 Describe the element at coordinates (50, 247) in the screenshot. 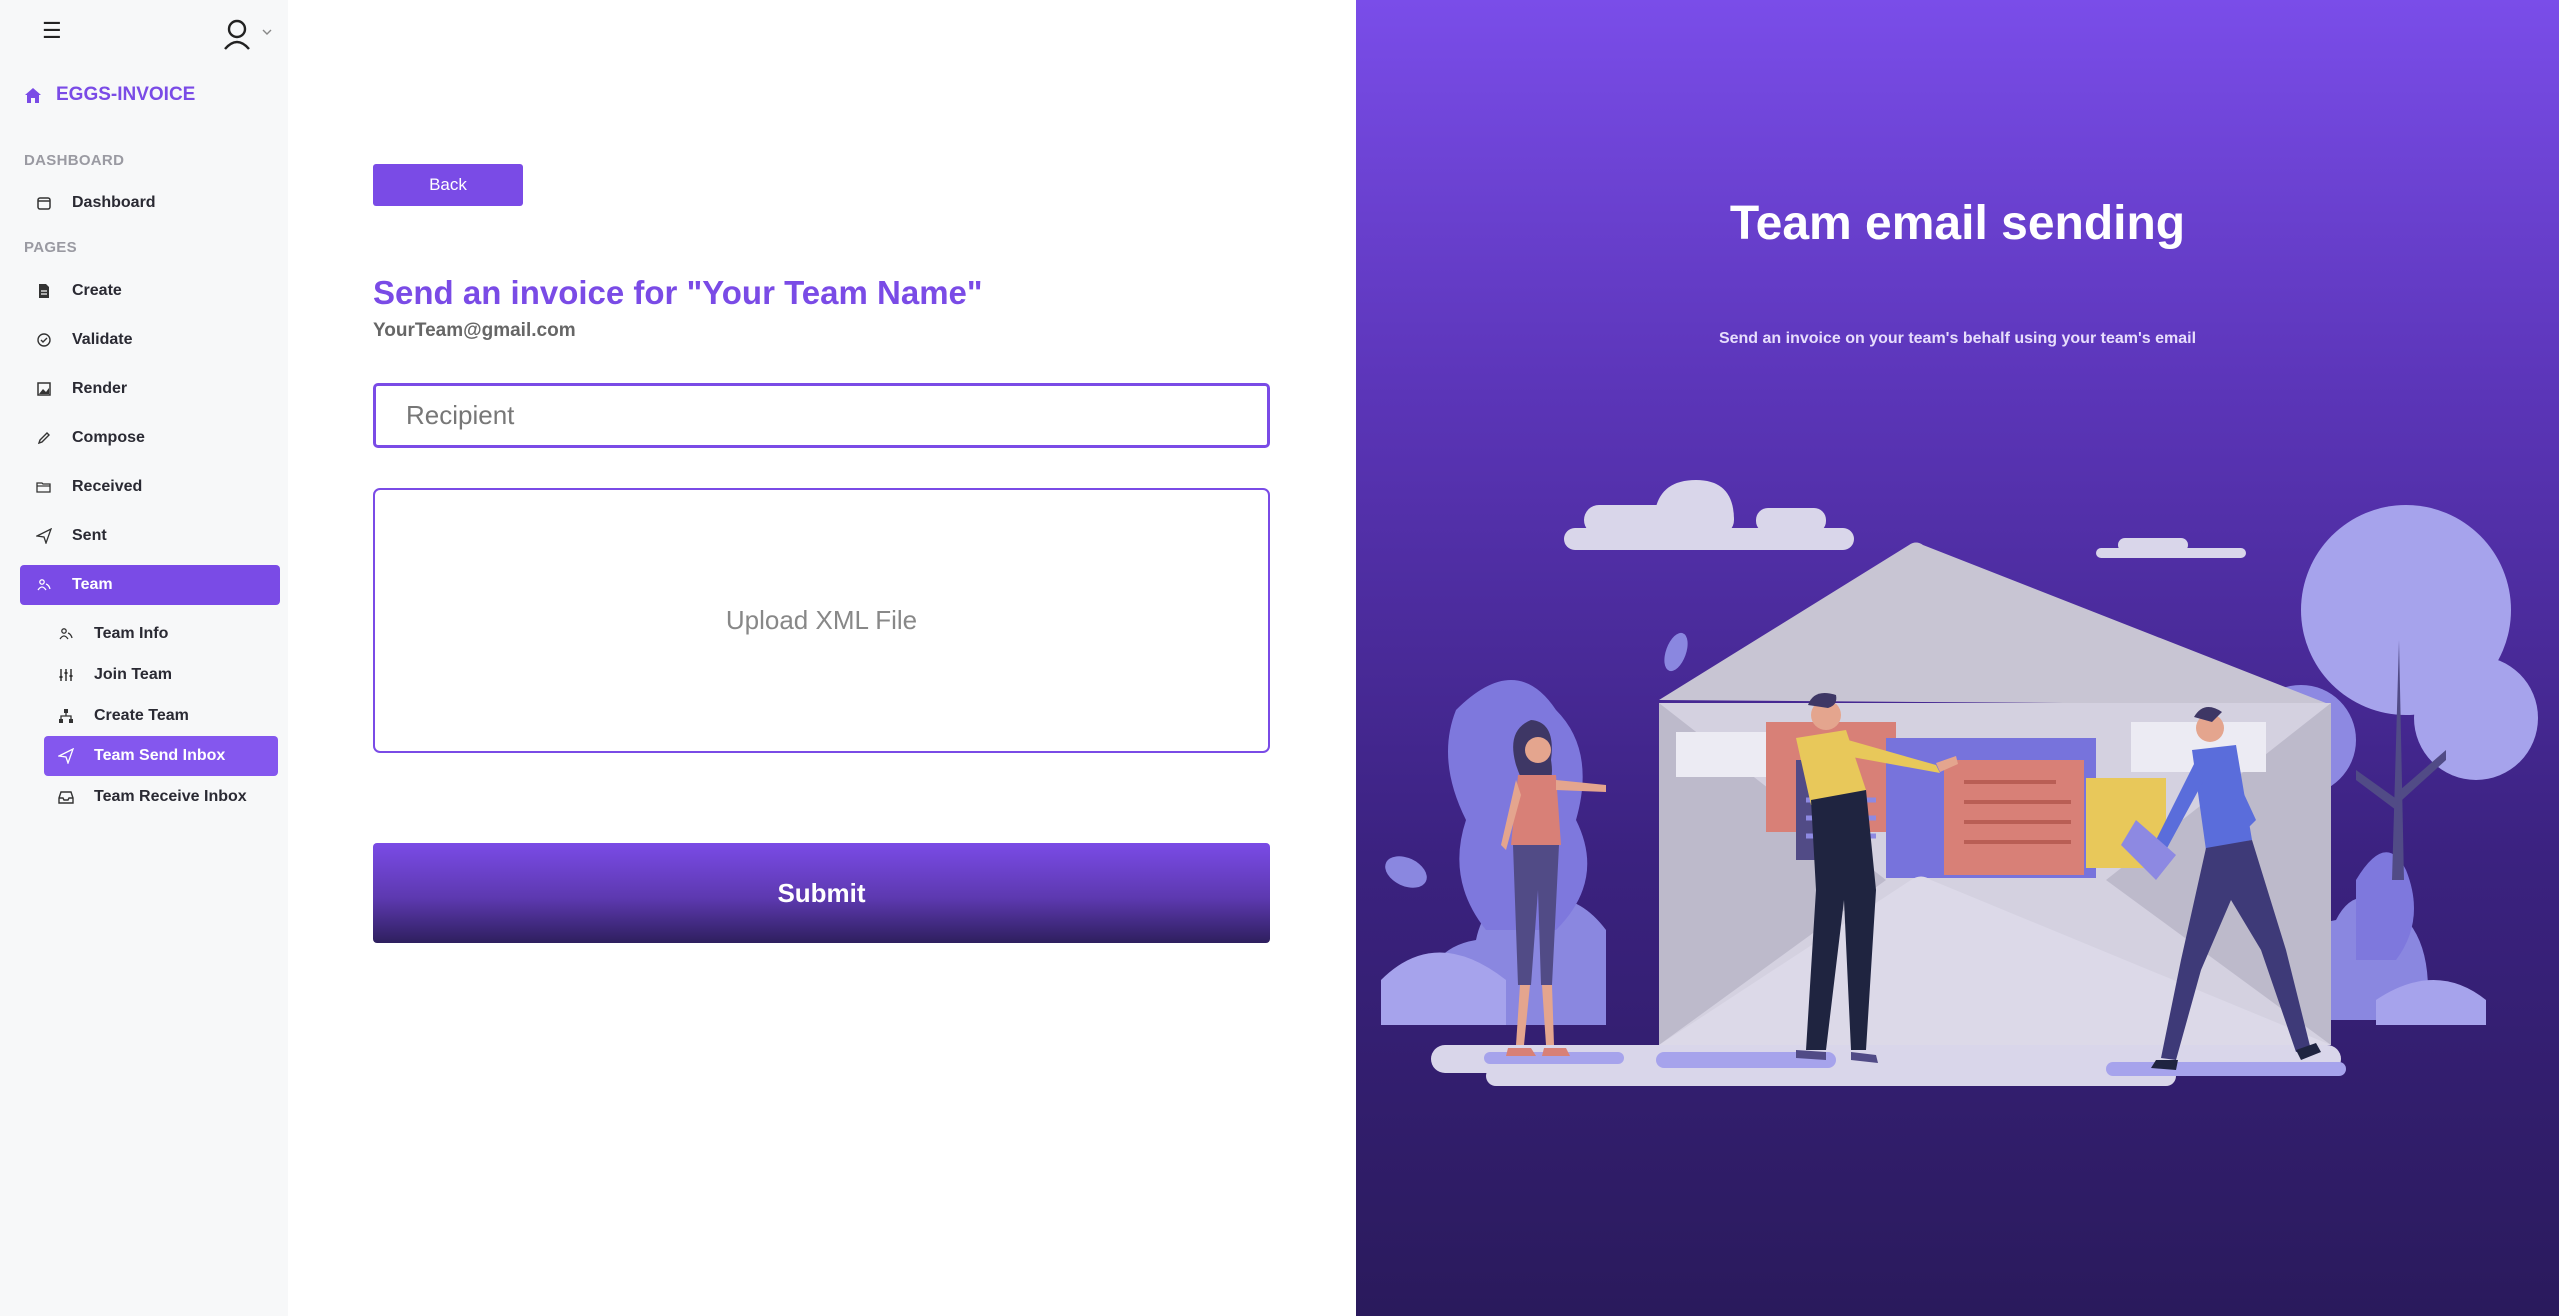

I see `section-label-pages: PAGES` at that location.